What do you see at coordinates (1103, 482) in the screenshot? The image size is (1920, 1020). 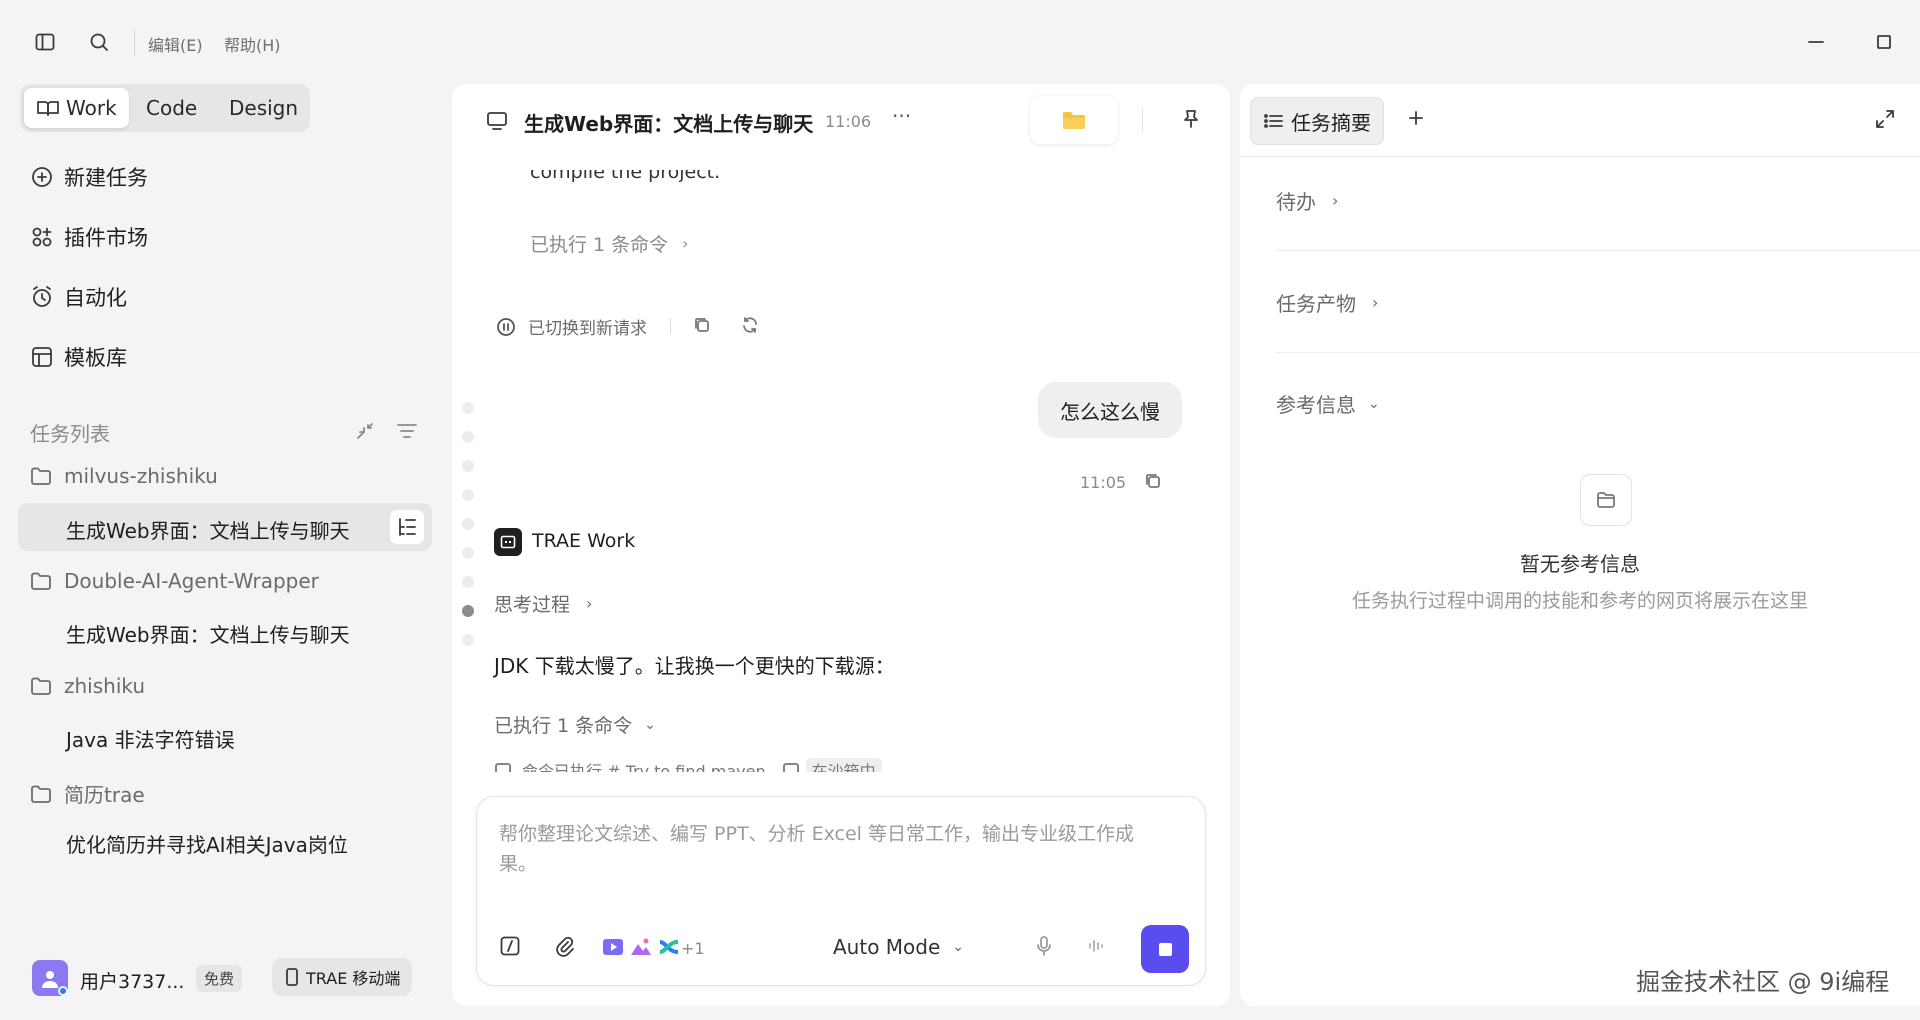 I see `user-message-time: 11:05` at bounding box center [1103, 482].